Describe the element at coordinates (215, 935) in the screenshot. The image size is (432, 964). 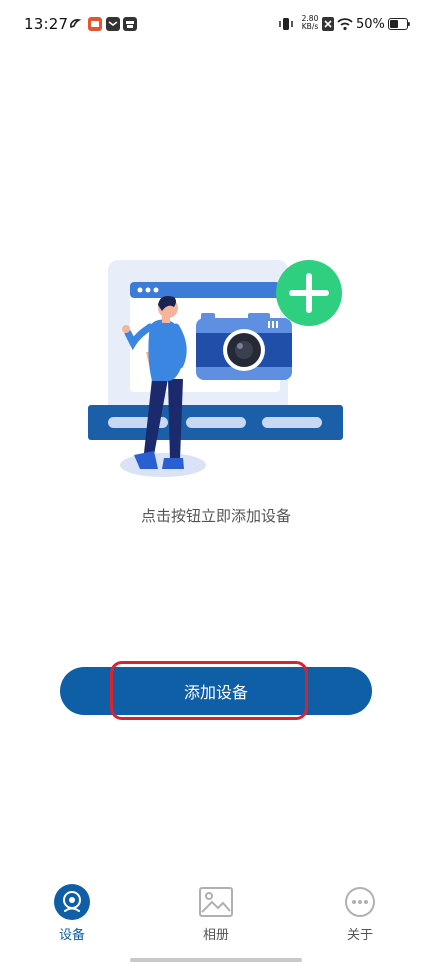
I see `nav-label-album: 相册` at that location.